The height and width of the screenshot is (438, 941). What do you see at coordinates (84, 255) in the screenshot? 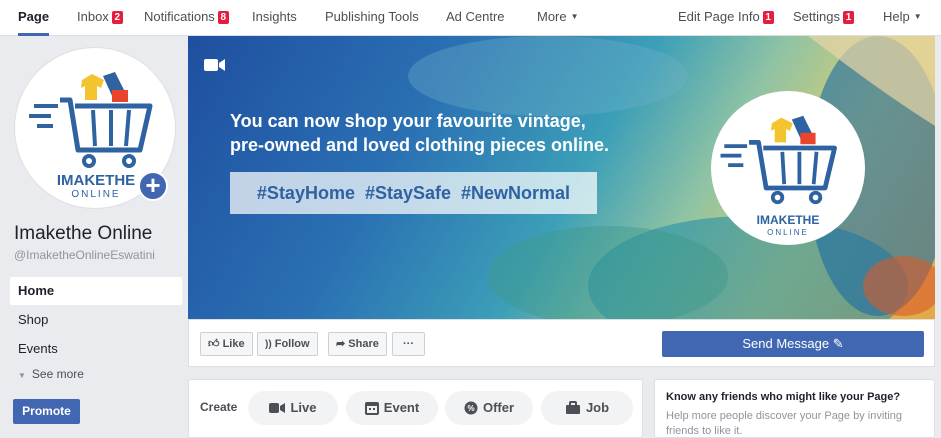
I see `page-username: @ImaketheOnlineEswatini` at bounding box center [84, 255].